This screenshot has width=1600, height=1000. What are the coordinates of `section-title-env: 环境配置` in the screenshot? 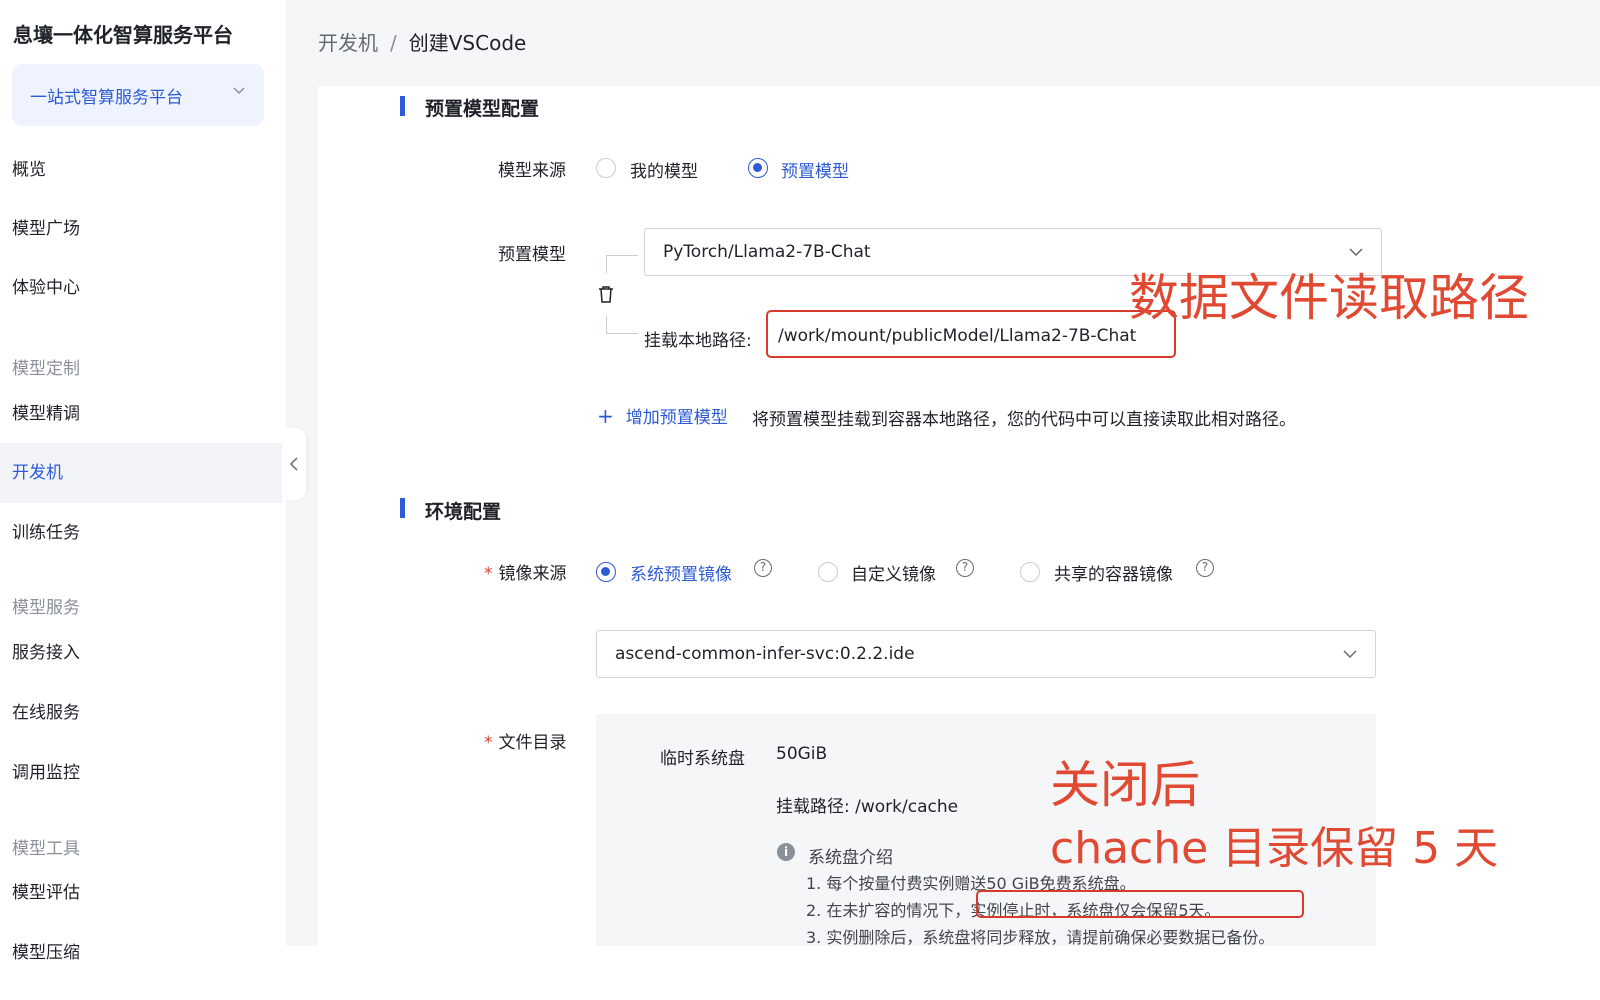 It's located at (463, 512).